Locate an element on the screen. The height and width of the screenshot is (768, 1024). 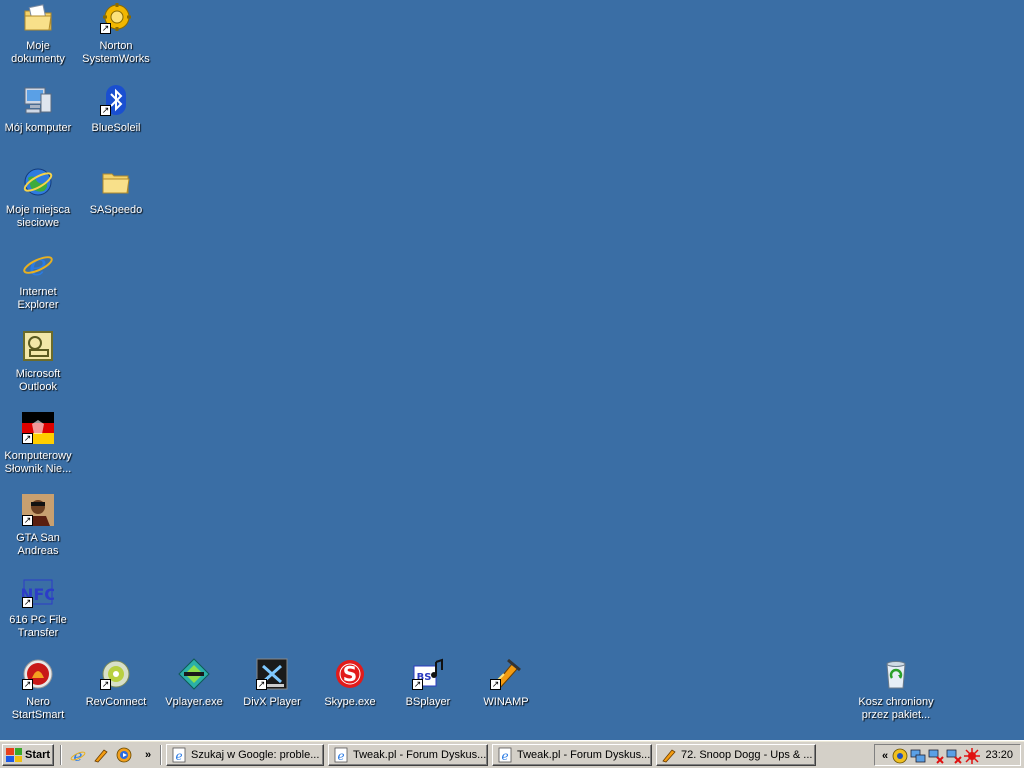
desktop-icon-network-places: Moje miejsca sieciowe is located at coordinates (38, 198).